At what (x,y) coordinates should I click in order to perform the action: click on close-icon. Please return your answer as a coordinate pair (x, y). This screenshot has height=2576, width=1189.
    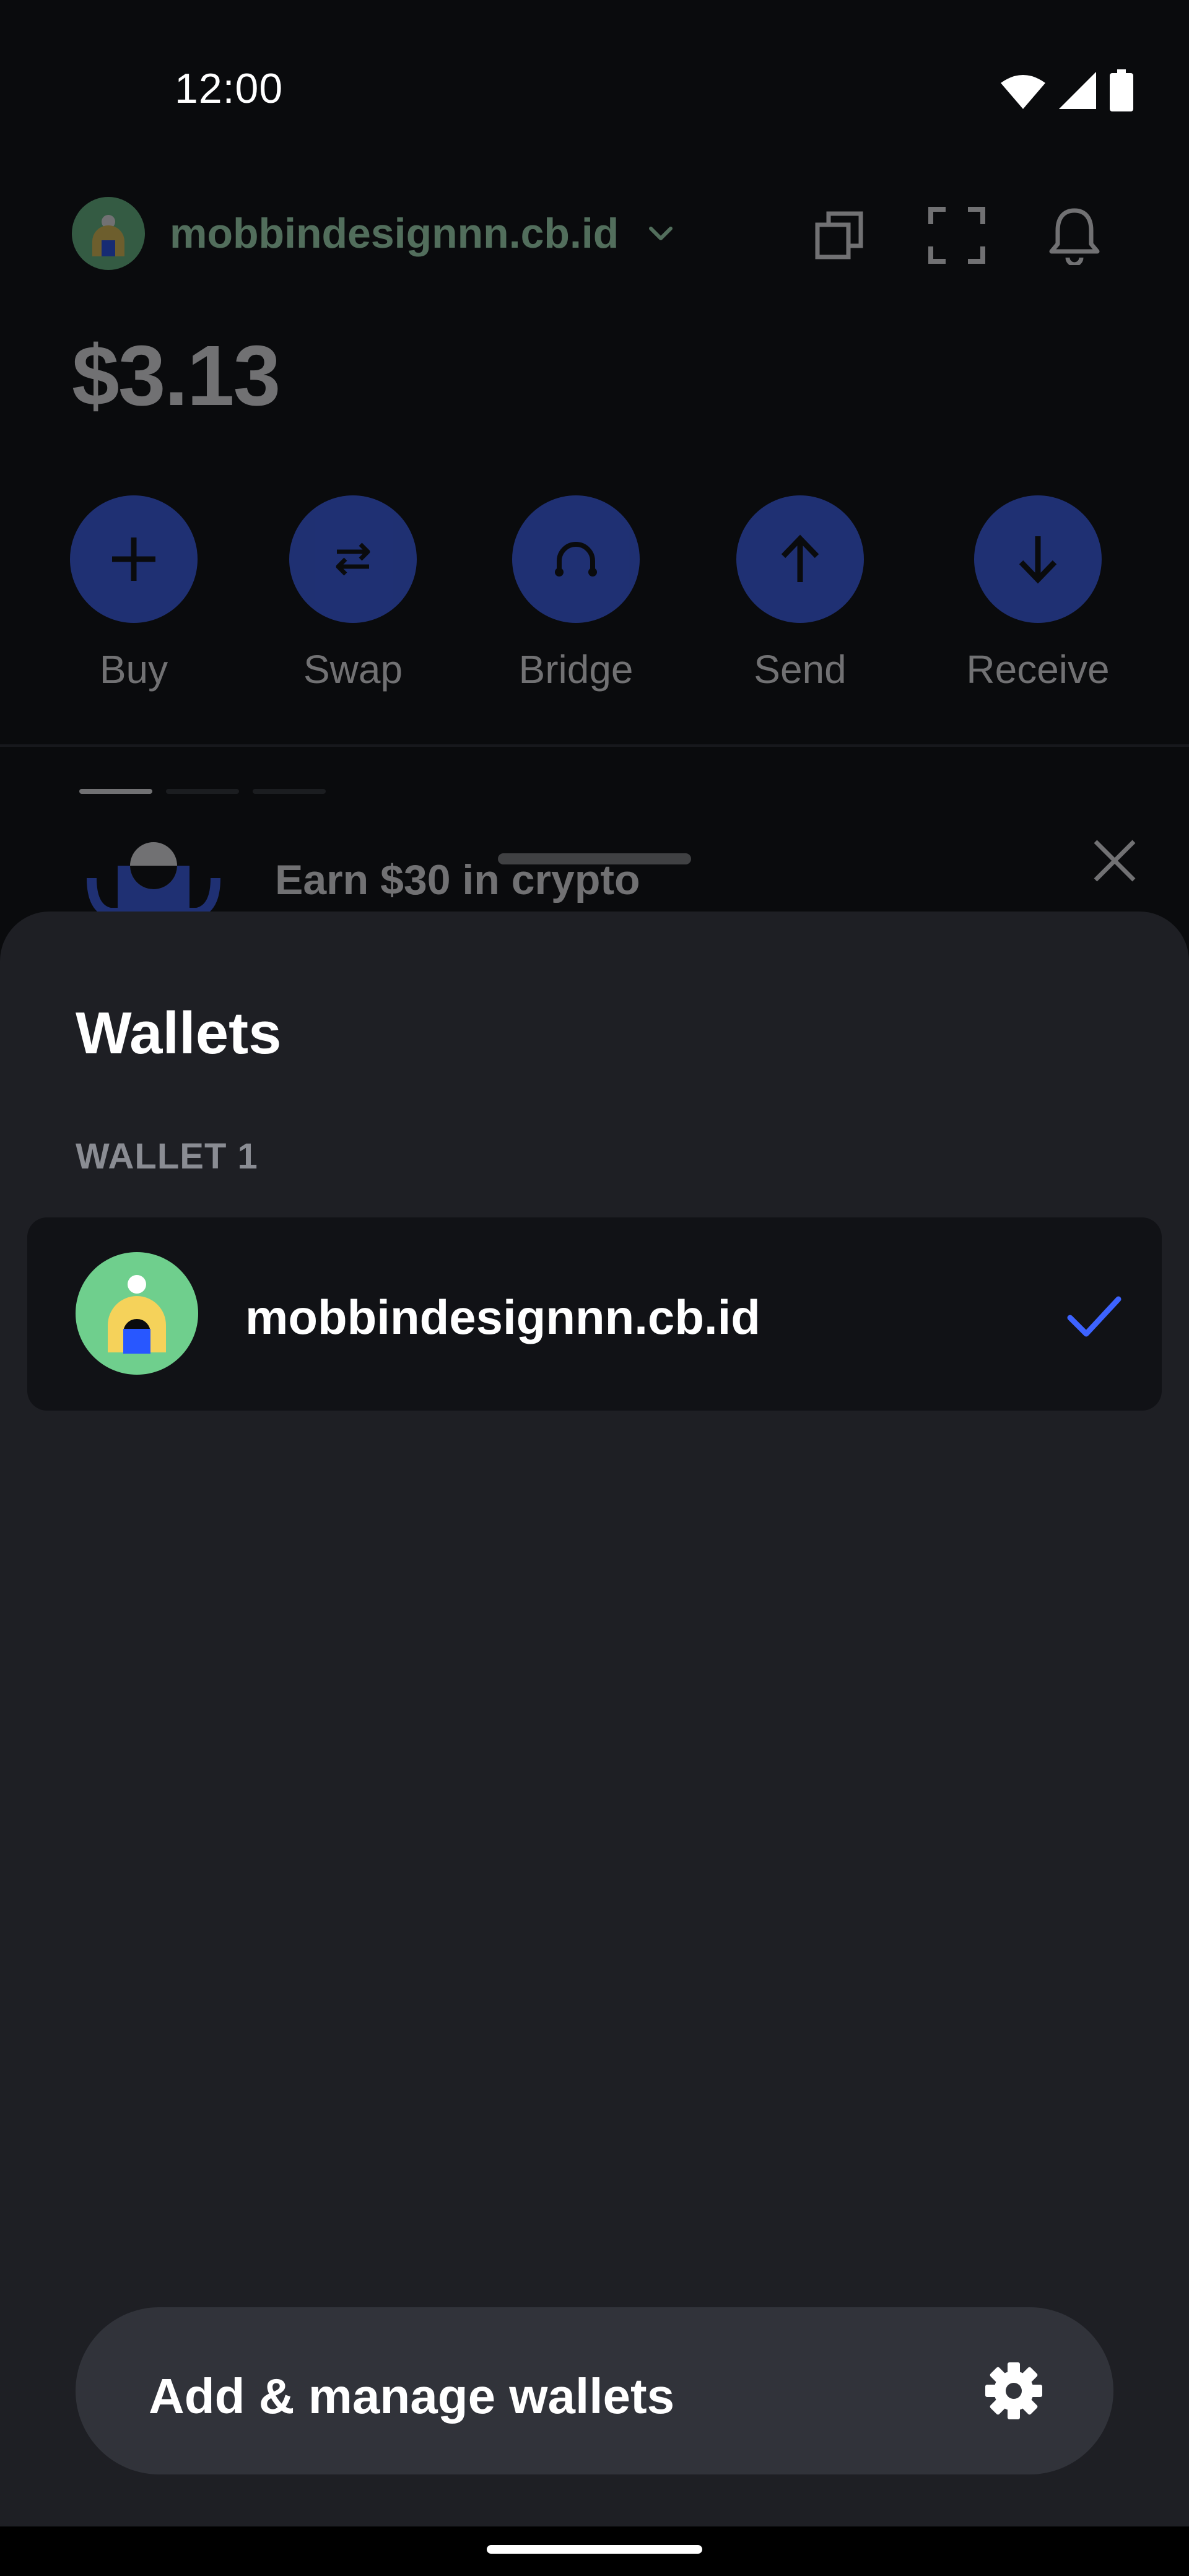
    Looking at the image, I should click on (1115, 861).